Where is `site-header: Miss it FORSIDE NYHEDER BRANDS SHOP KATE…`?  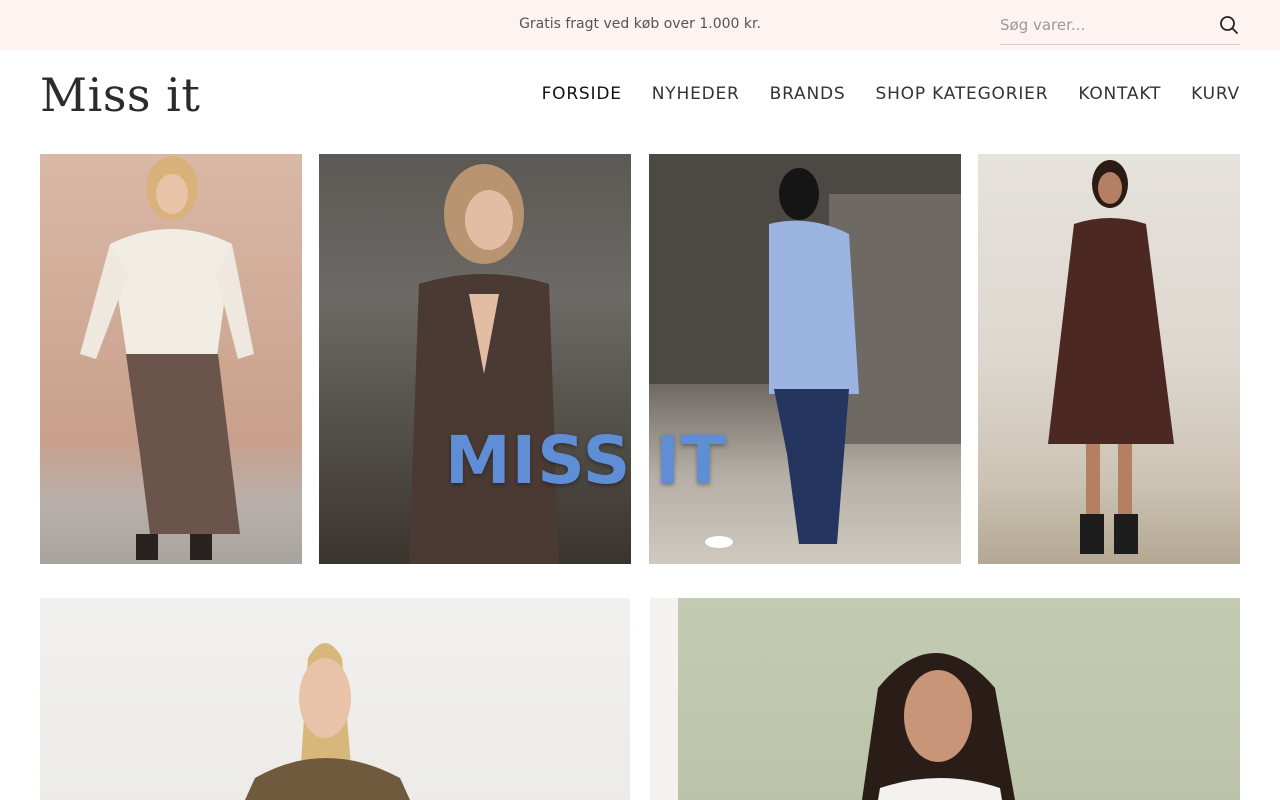
site-header: Miss it FORSIDE NYHEDER BRANDS SHOP KATE… is located at coordinates (640, 100).